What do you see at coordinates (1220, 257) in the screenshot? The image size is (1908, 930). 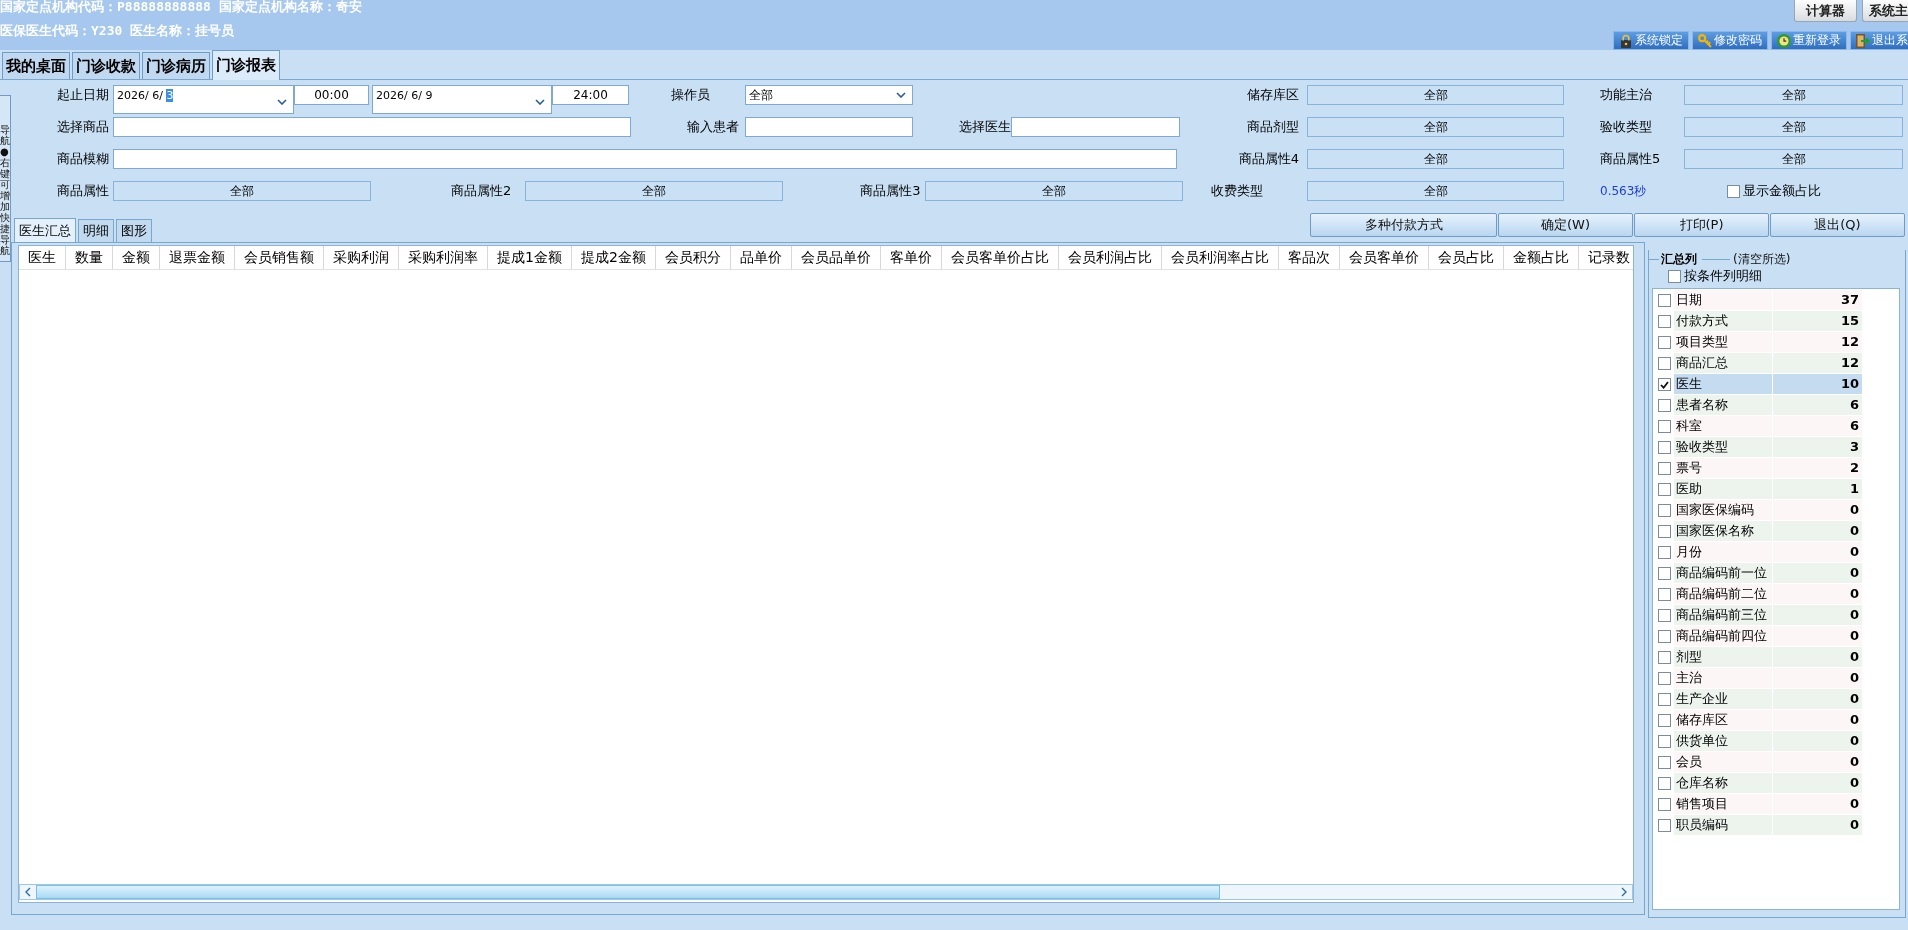 I see `column-header: 会员利润率占比` at bounding box center [1220, 257].